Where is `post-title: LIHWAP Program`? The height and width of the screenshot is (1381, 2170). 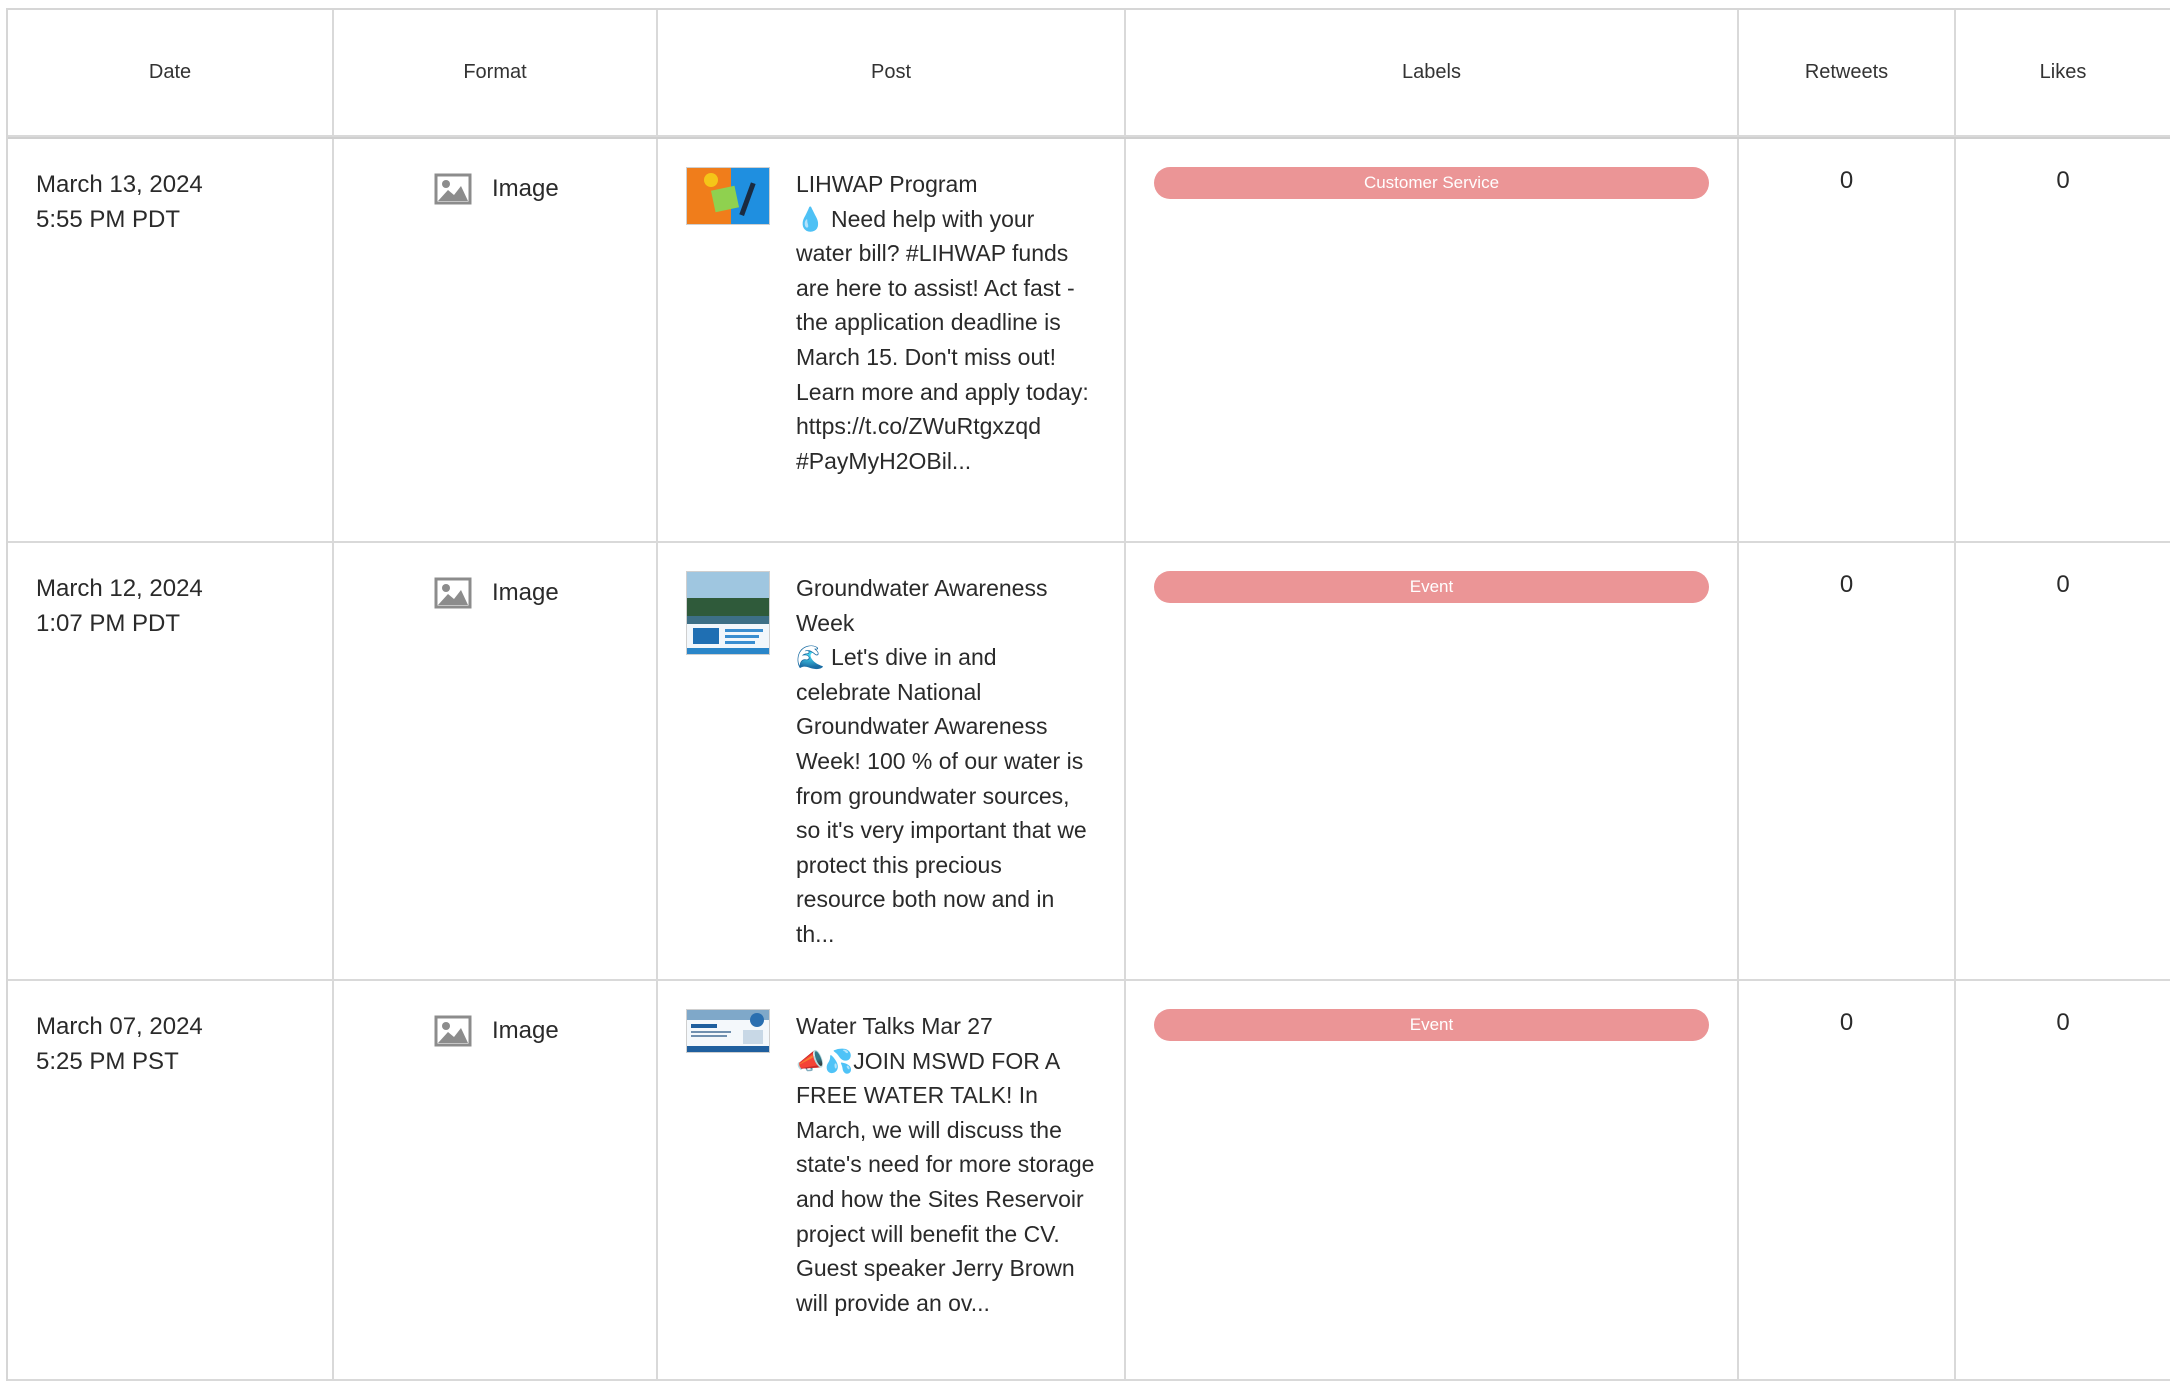
post-title: LIHWAP Program is located at coordinates (887, 184).